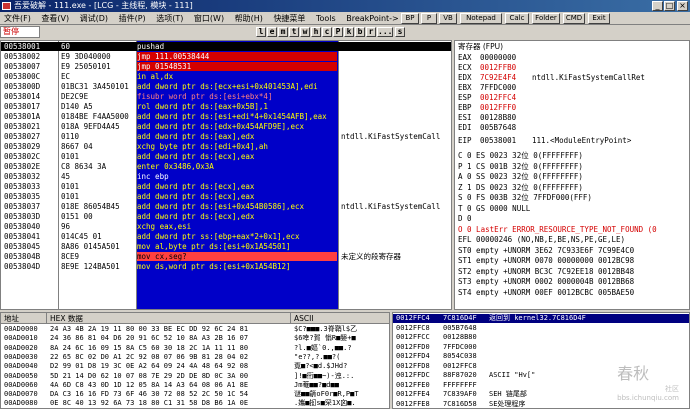 Image resolution: width=690 pixels, height=409 pixels. Describe the element at coordinates (546, 250) in the screenshot. I see `flag-row: ST0 empty +UNORM 3E62 7C933E6F 7C99E4C0` at that location.